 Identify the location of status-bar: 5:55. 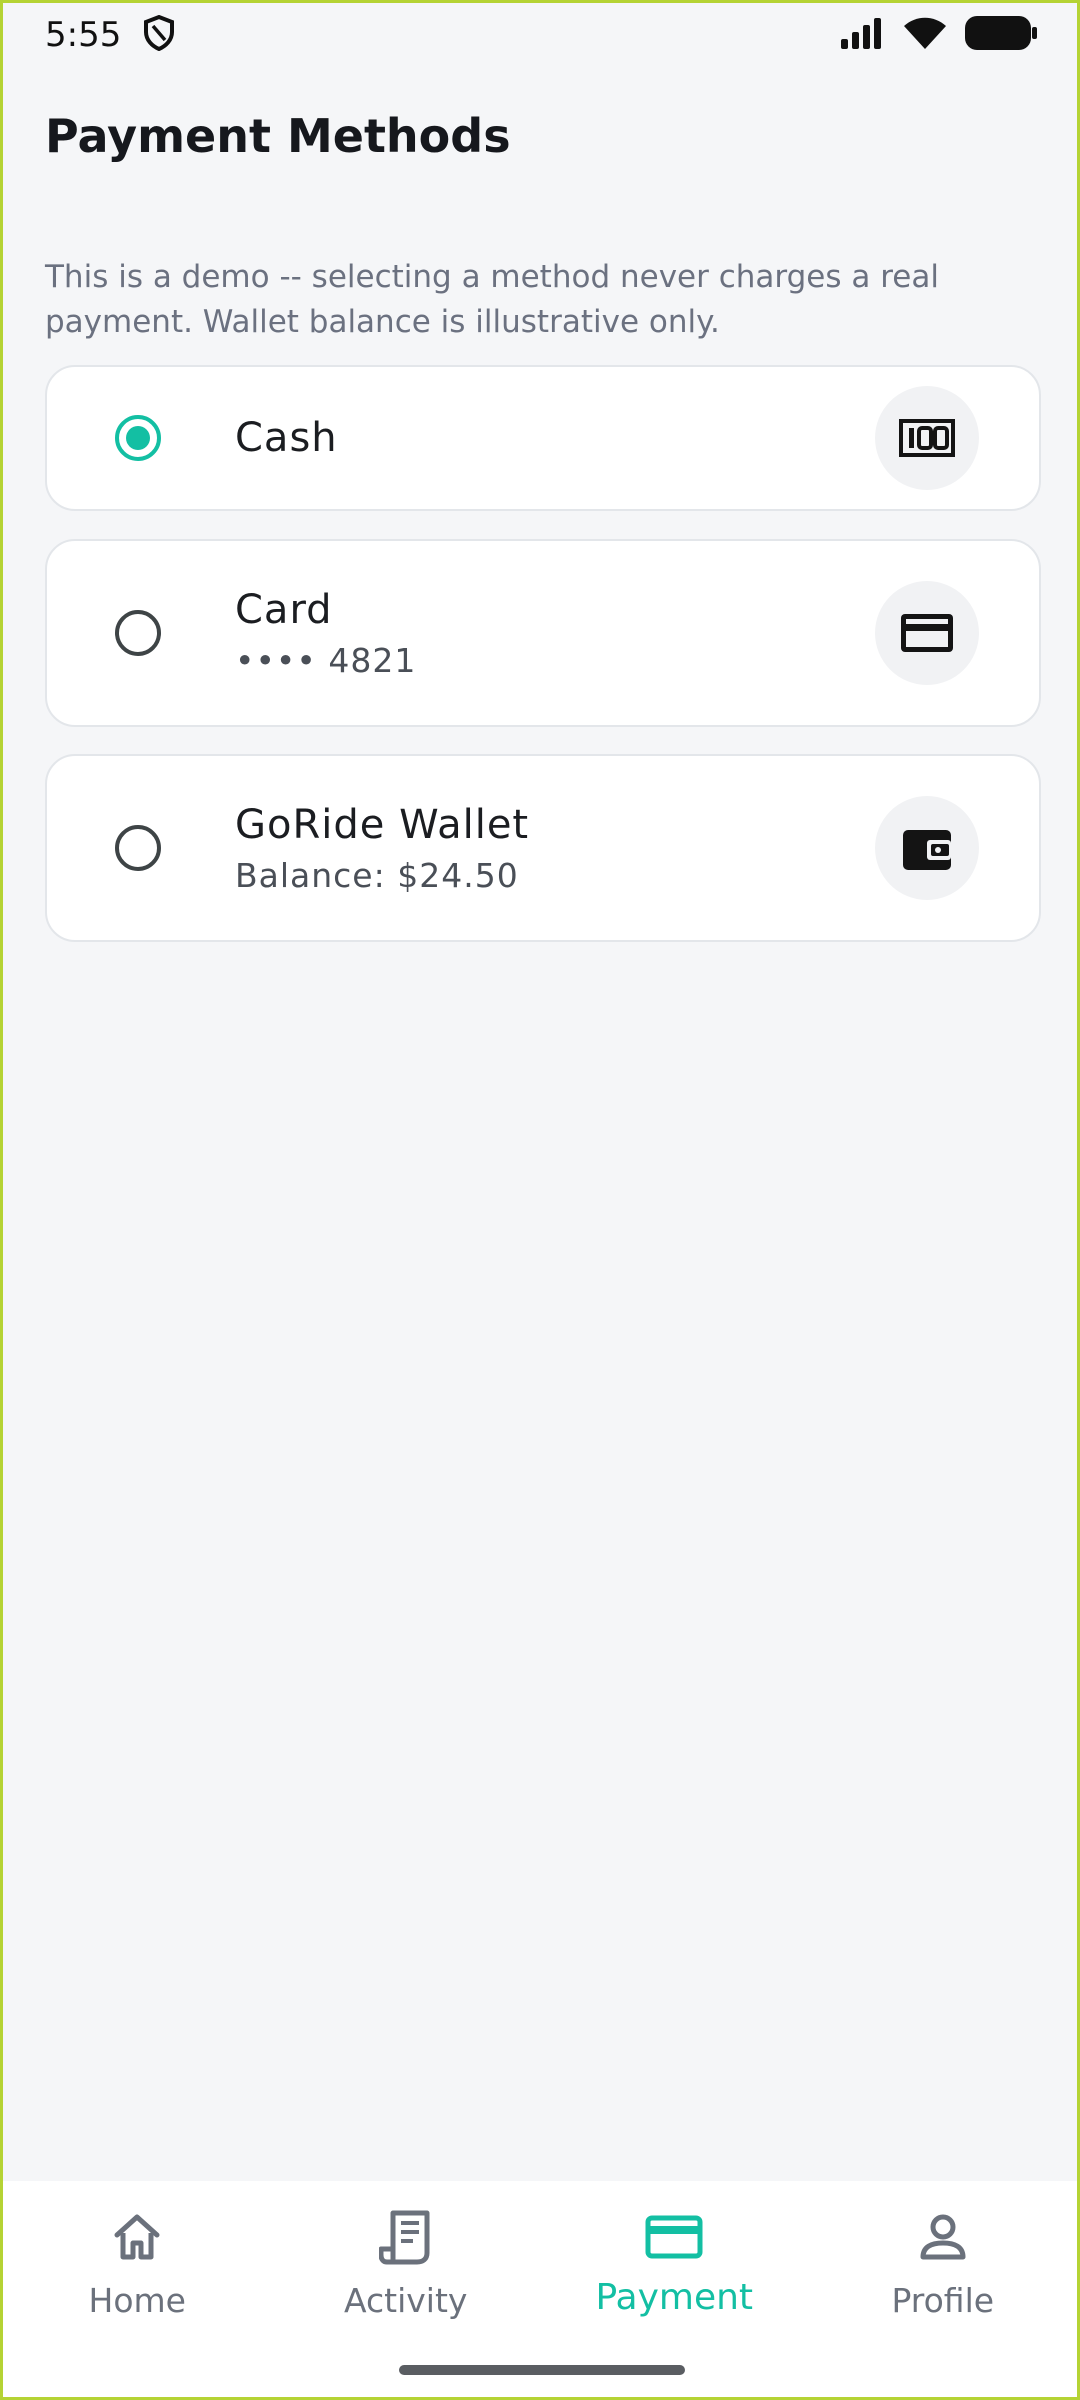
(540, 35).